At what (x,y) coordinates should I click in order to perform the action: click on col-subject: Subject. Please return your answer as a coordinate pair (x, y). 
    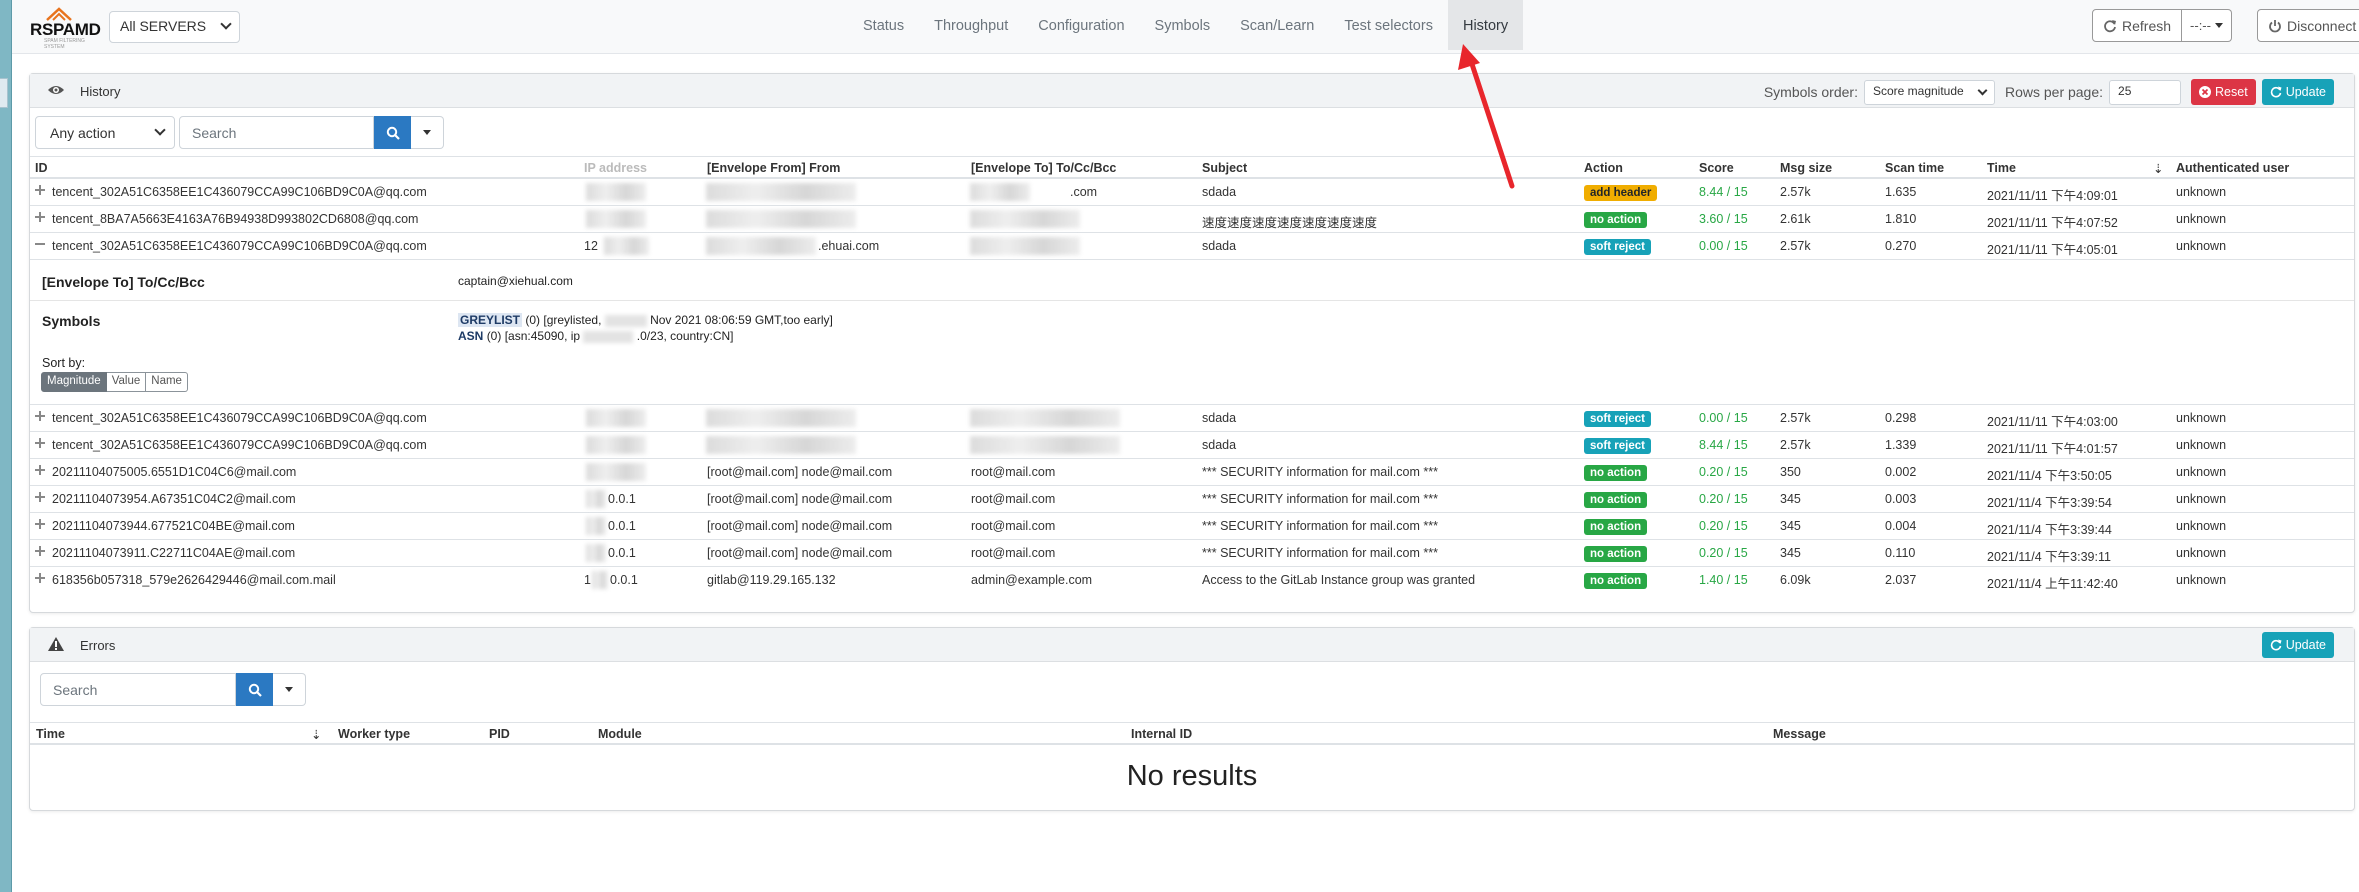
    Looking at the image, I should click on (1224, 168).